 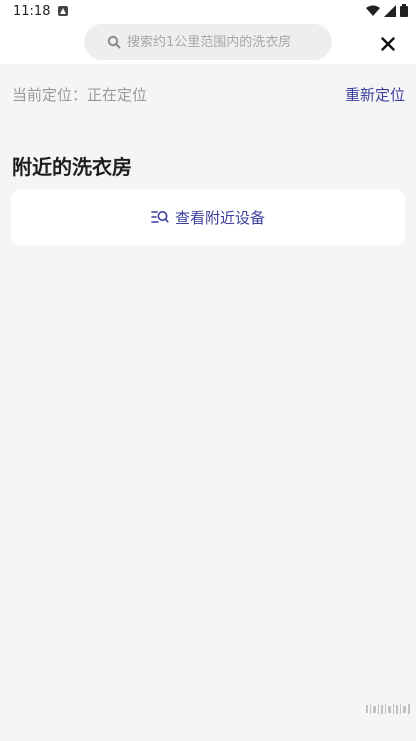 What do you see at coordinates (72, 167) in the screenshot?
I see `nearby-laundries-title: 附近的洗衣房` at bounding box center [72, 167].